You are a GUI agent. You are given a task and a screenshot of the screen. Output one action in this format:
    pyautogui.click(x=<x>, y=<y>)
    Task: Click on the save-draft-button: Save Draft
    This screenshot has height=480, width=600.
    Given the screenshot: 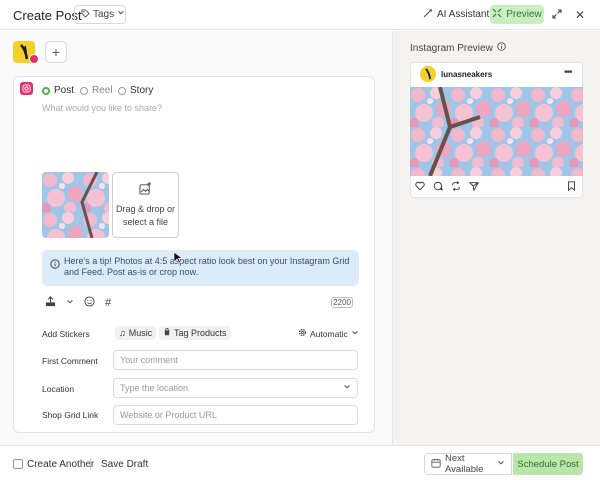 What is the action you would take?
    pyautogui.click(x=124, y=464)
    